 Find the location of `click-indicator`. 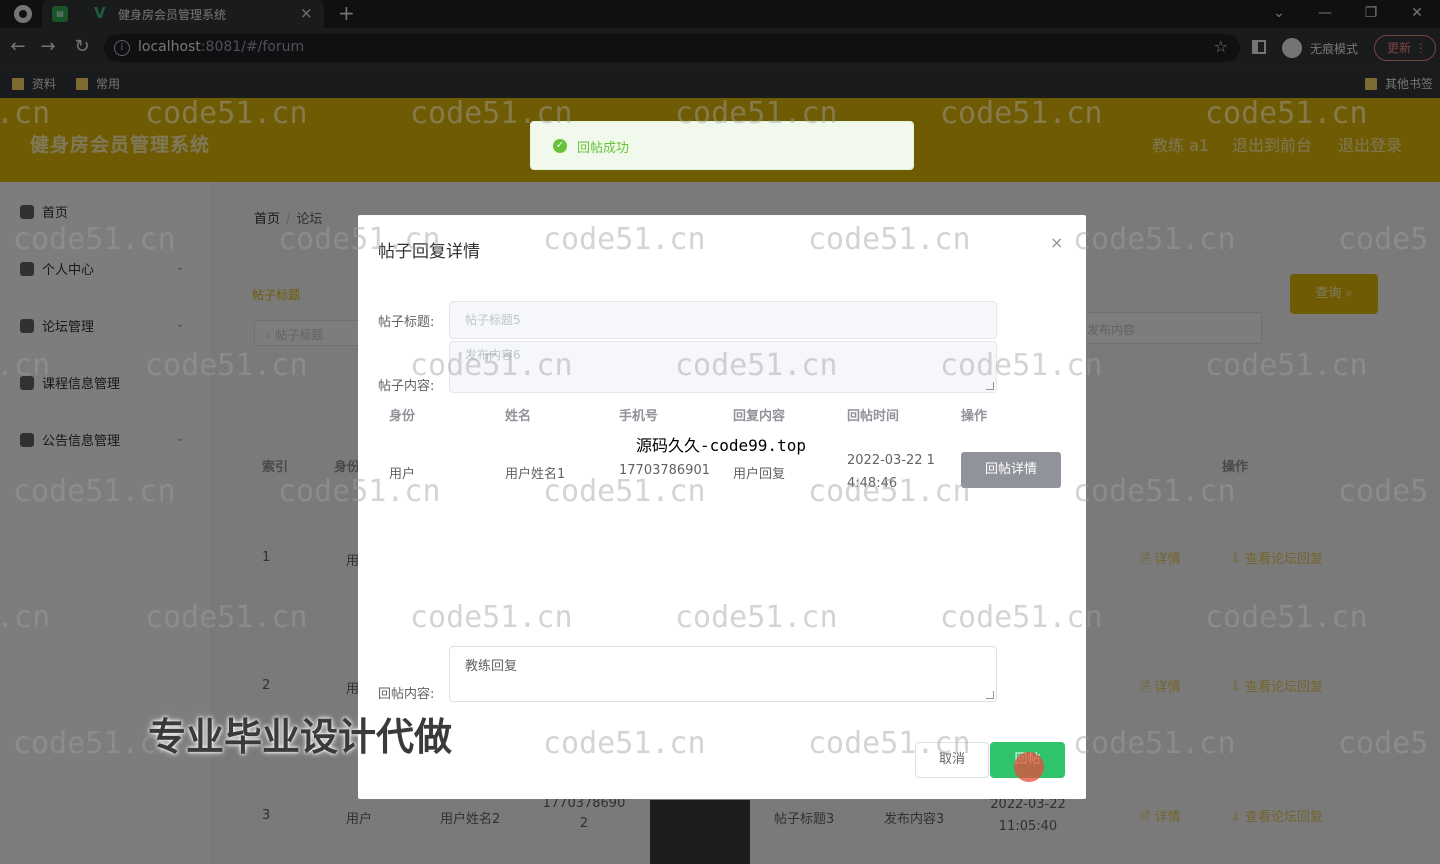

click-indicator is located at coordinates (1029, 767).